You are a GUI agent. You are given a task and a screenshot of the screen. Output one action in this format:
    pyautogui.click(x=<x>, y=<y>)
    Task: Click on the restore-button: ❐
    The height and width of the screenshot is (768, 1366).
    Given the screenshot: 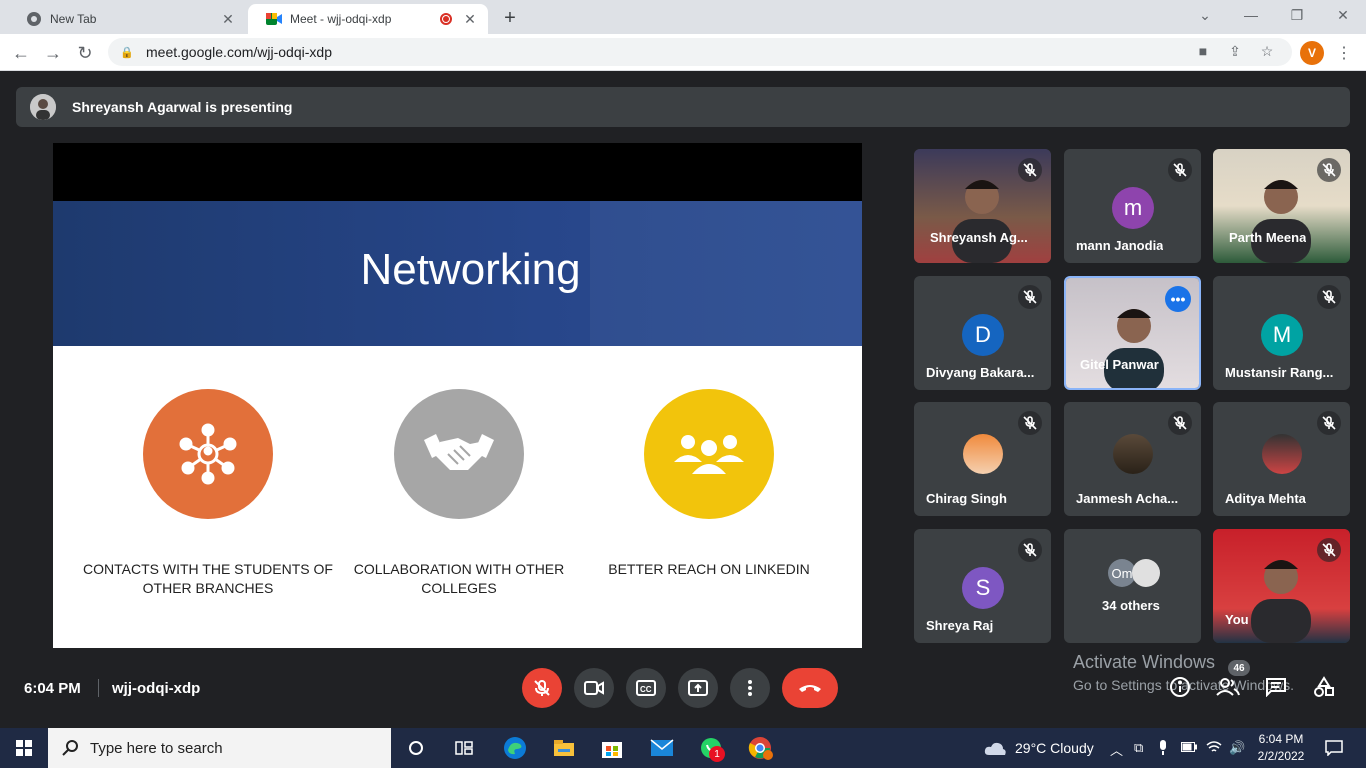 What is the action you would take?
    pyautogui.click(x=1297, y=15)
    